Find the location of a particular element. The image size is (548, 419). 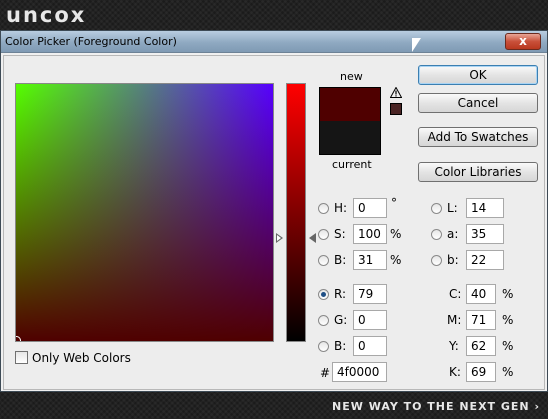

input-hex: 4f0000 is located at coordinates (359, 372).